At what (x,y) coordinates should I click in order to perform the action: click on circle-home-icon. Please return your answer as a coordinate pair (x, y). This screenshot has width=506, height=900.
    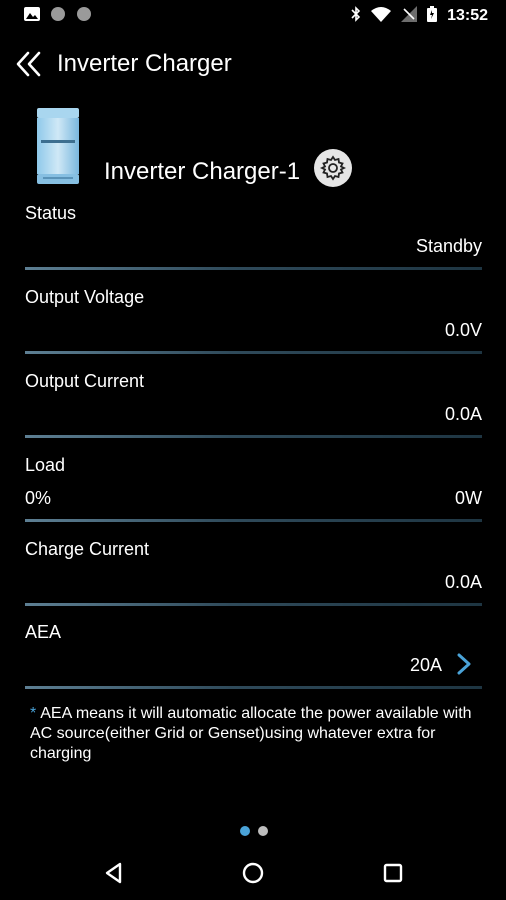
    Looking at the image, I should click on (253, 873).